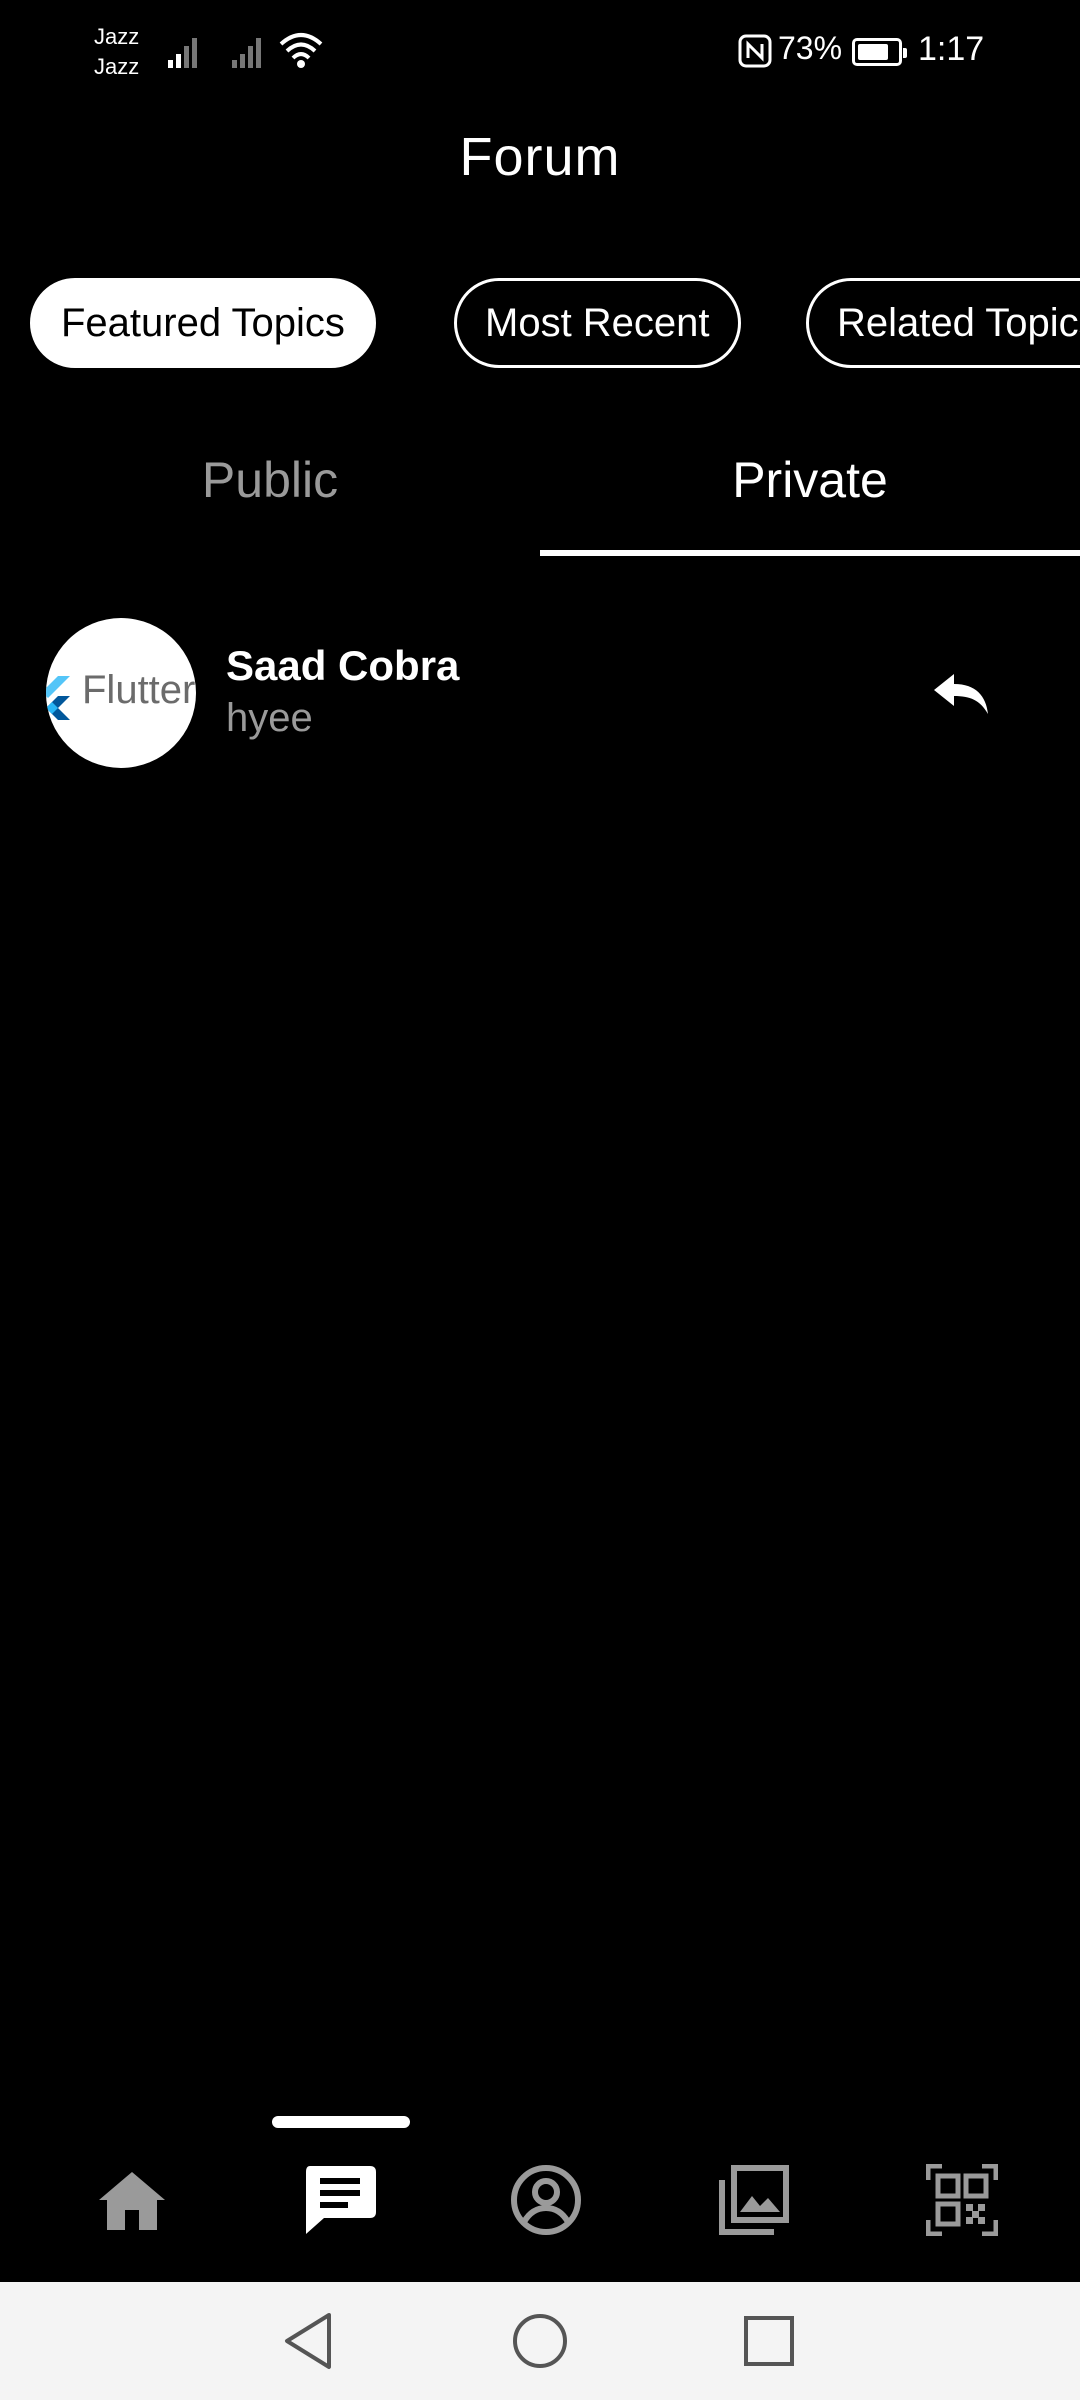 The height and width of the screenshot is (2400, 1080). What do you see at coordinates (810, 553) in the screenshot?
I see `tab-indicator` at bounding box center [810, 553].